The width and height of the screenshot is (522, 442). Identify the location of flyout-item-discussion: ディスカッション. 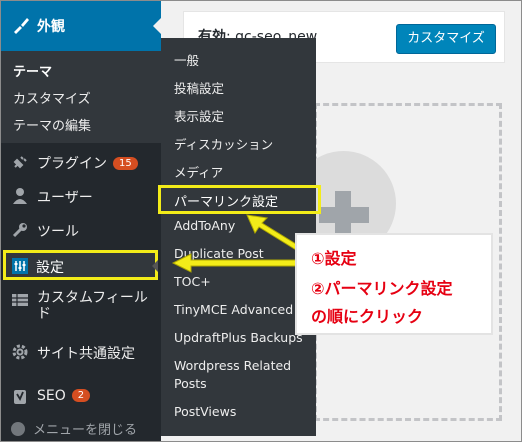
(223, 143).